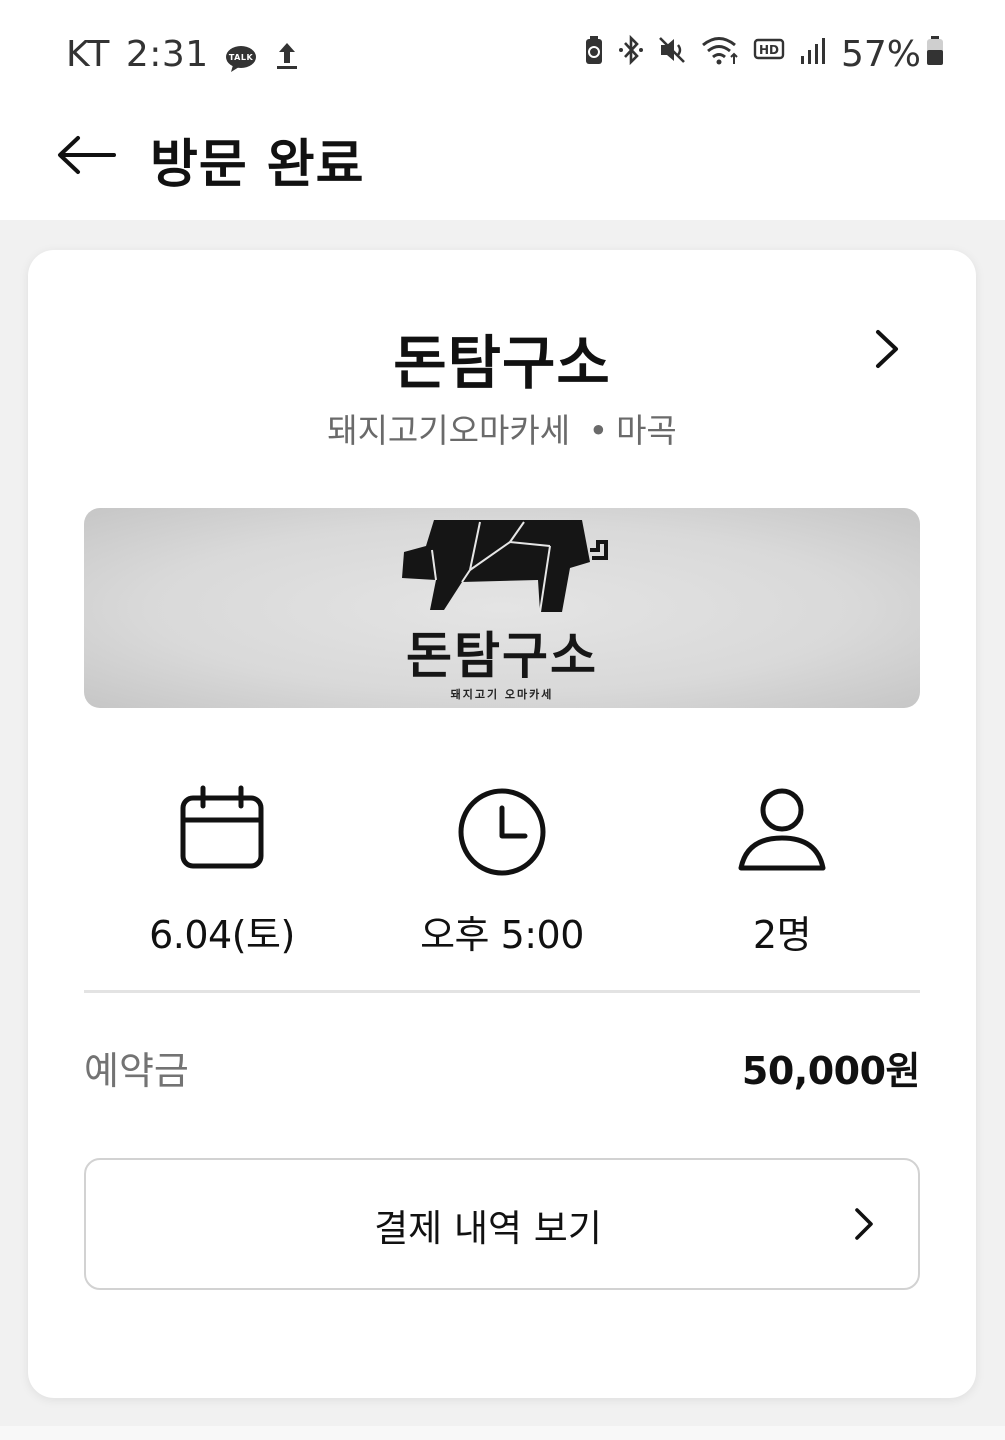 This screenshot has width=1005, height=1440. I want to click on reservation-date: 6.04(토), so click(222, 869).